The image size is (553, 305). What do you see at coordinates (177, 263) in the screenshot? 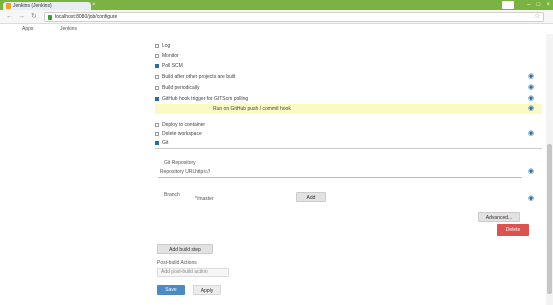
I see `post-build-label: Post-build Actions` at bounding box center [177, 263].